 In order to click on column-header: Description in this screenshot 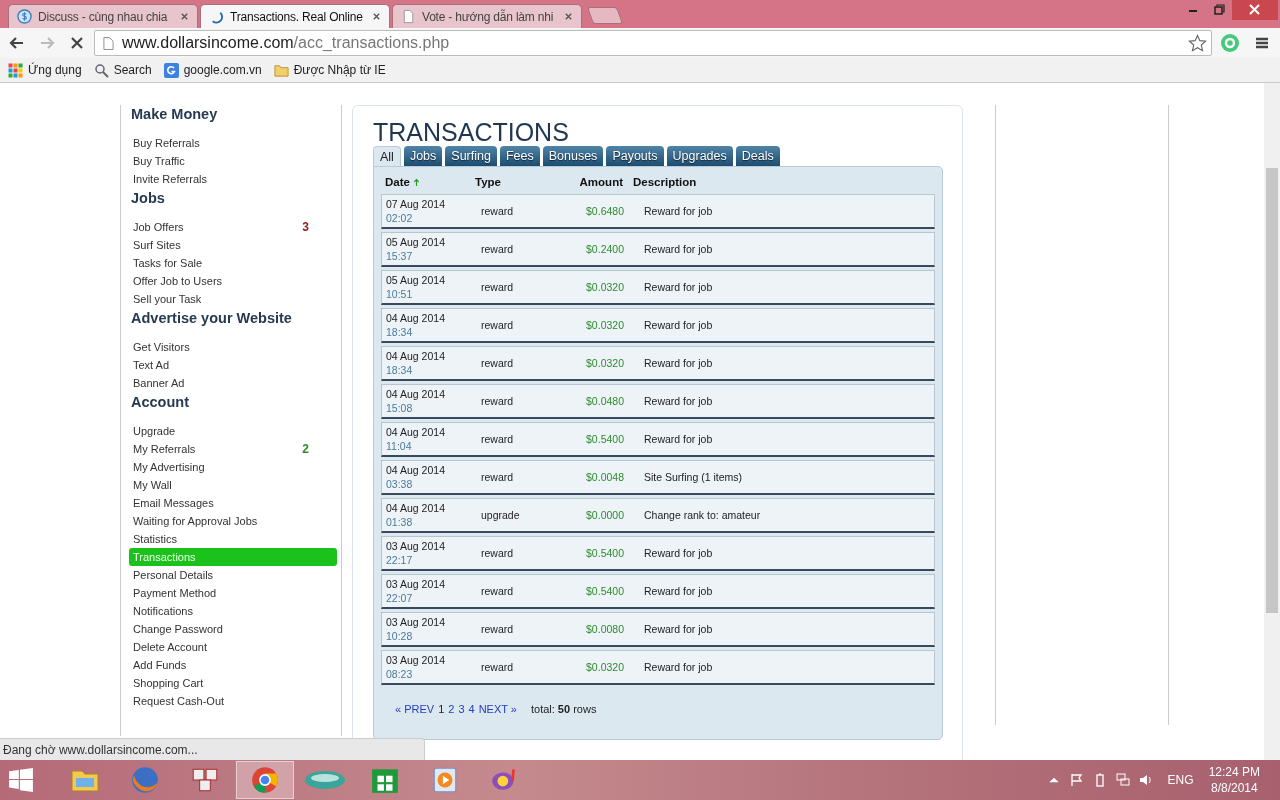, I will do `click(779, 182)`.